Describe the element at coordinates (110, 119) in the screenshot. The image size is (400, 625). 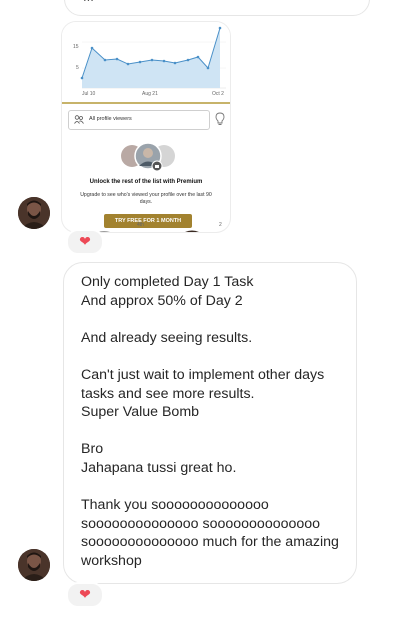
I see `filter-label: All profile viewers` at that location.